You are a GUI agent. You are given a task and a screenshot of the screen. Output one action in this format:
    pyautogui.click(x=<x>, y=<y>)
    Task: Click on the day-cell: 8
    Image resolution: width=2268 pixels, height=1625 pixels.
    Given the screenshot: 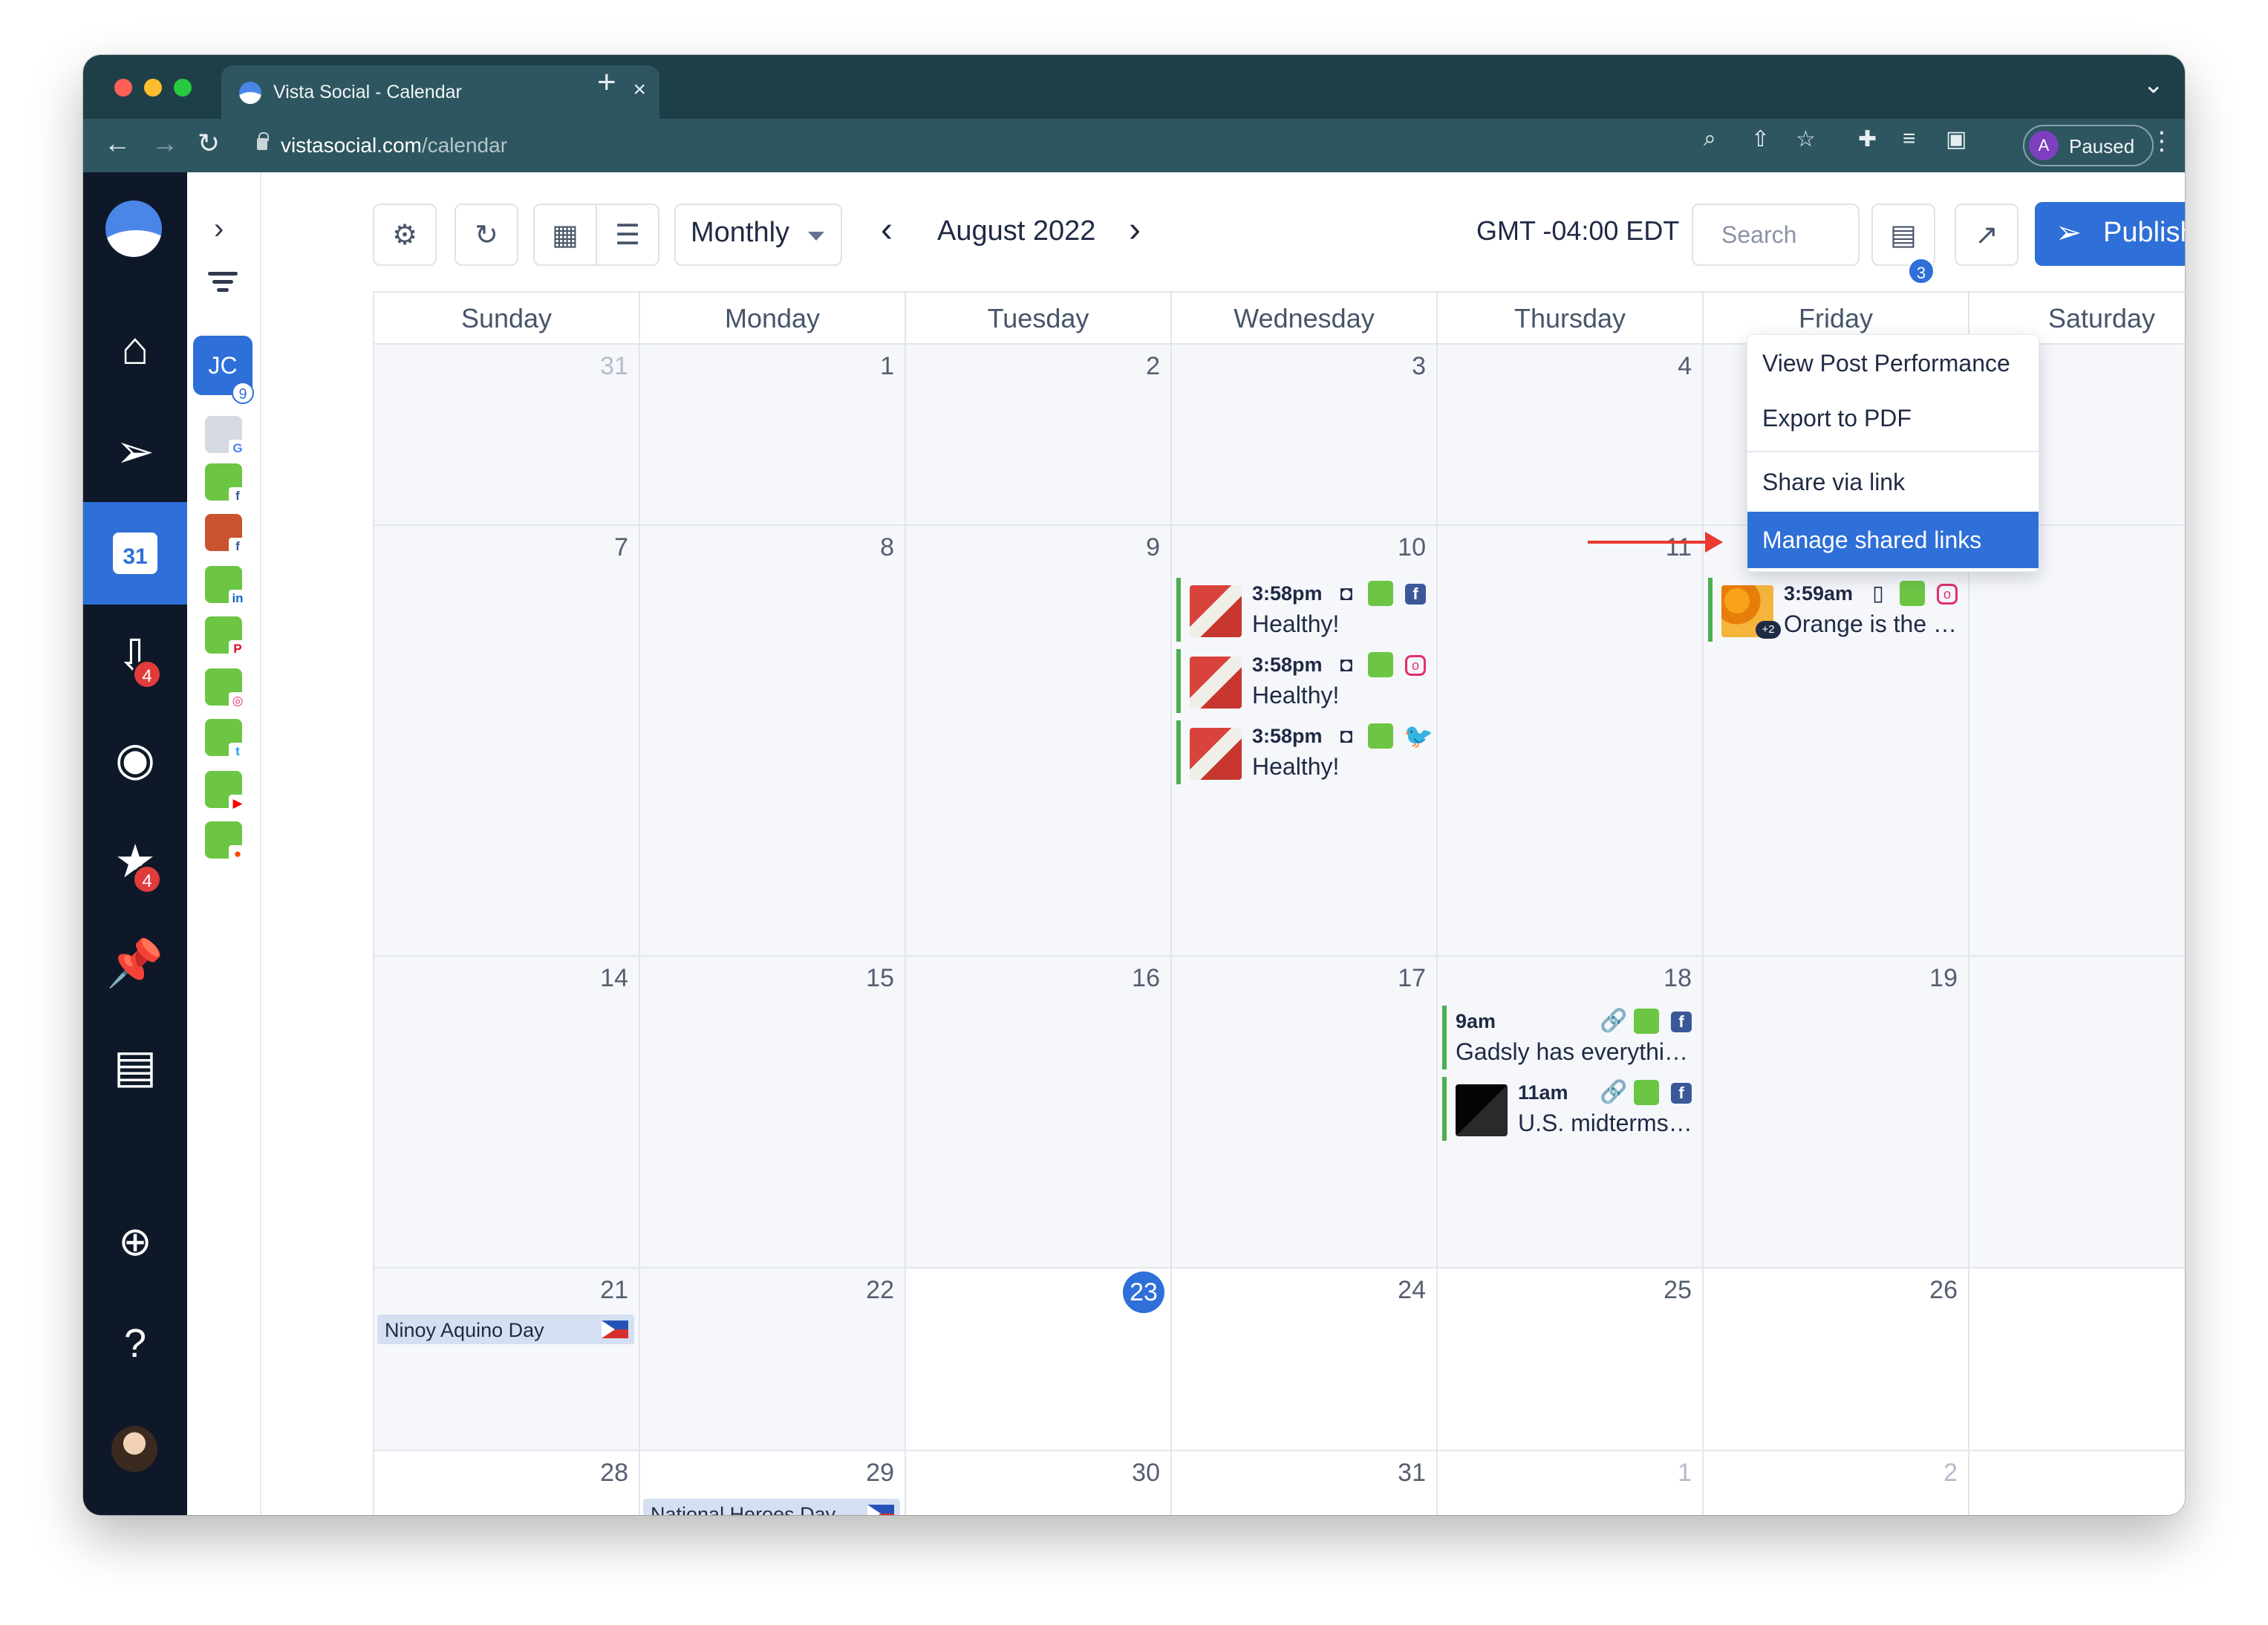 What is the action you would take?
    pyautogui.click(x=773, y=741)
    